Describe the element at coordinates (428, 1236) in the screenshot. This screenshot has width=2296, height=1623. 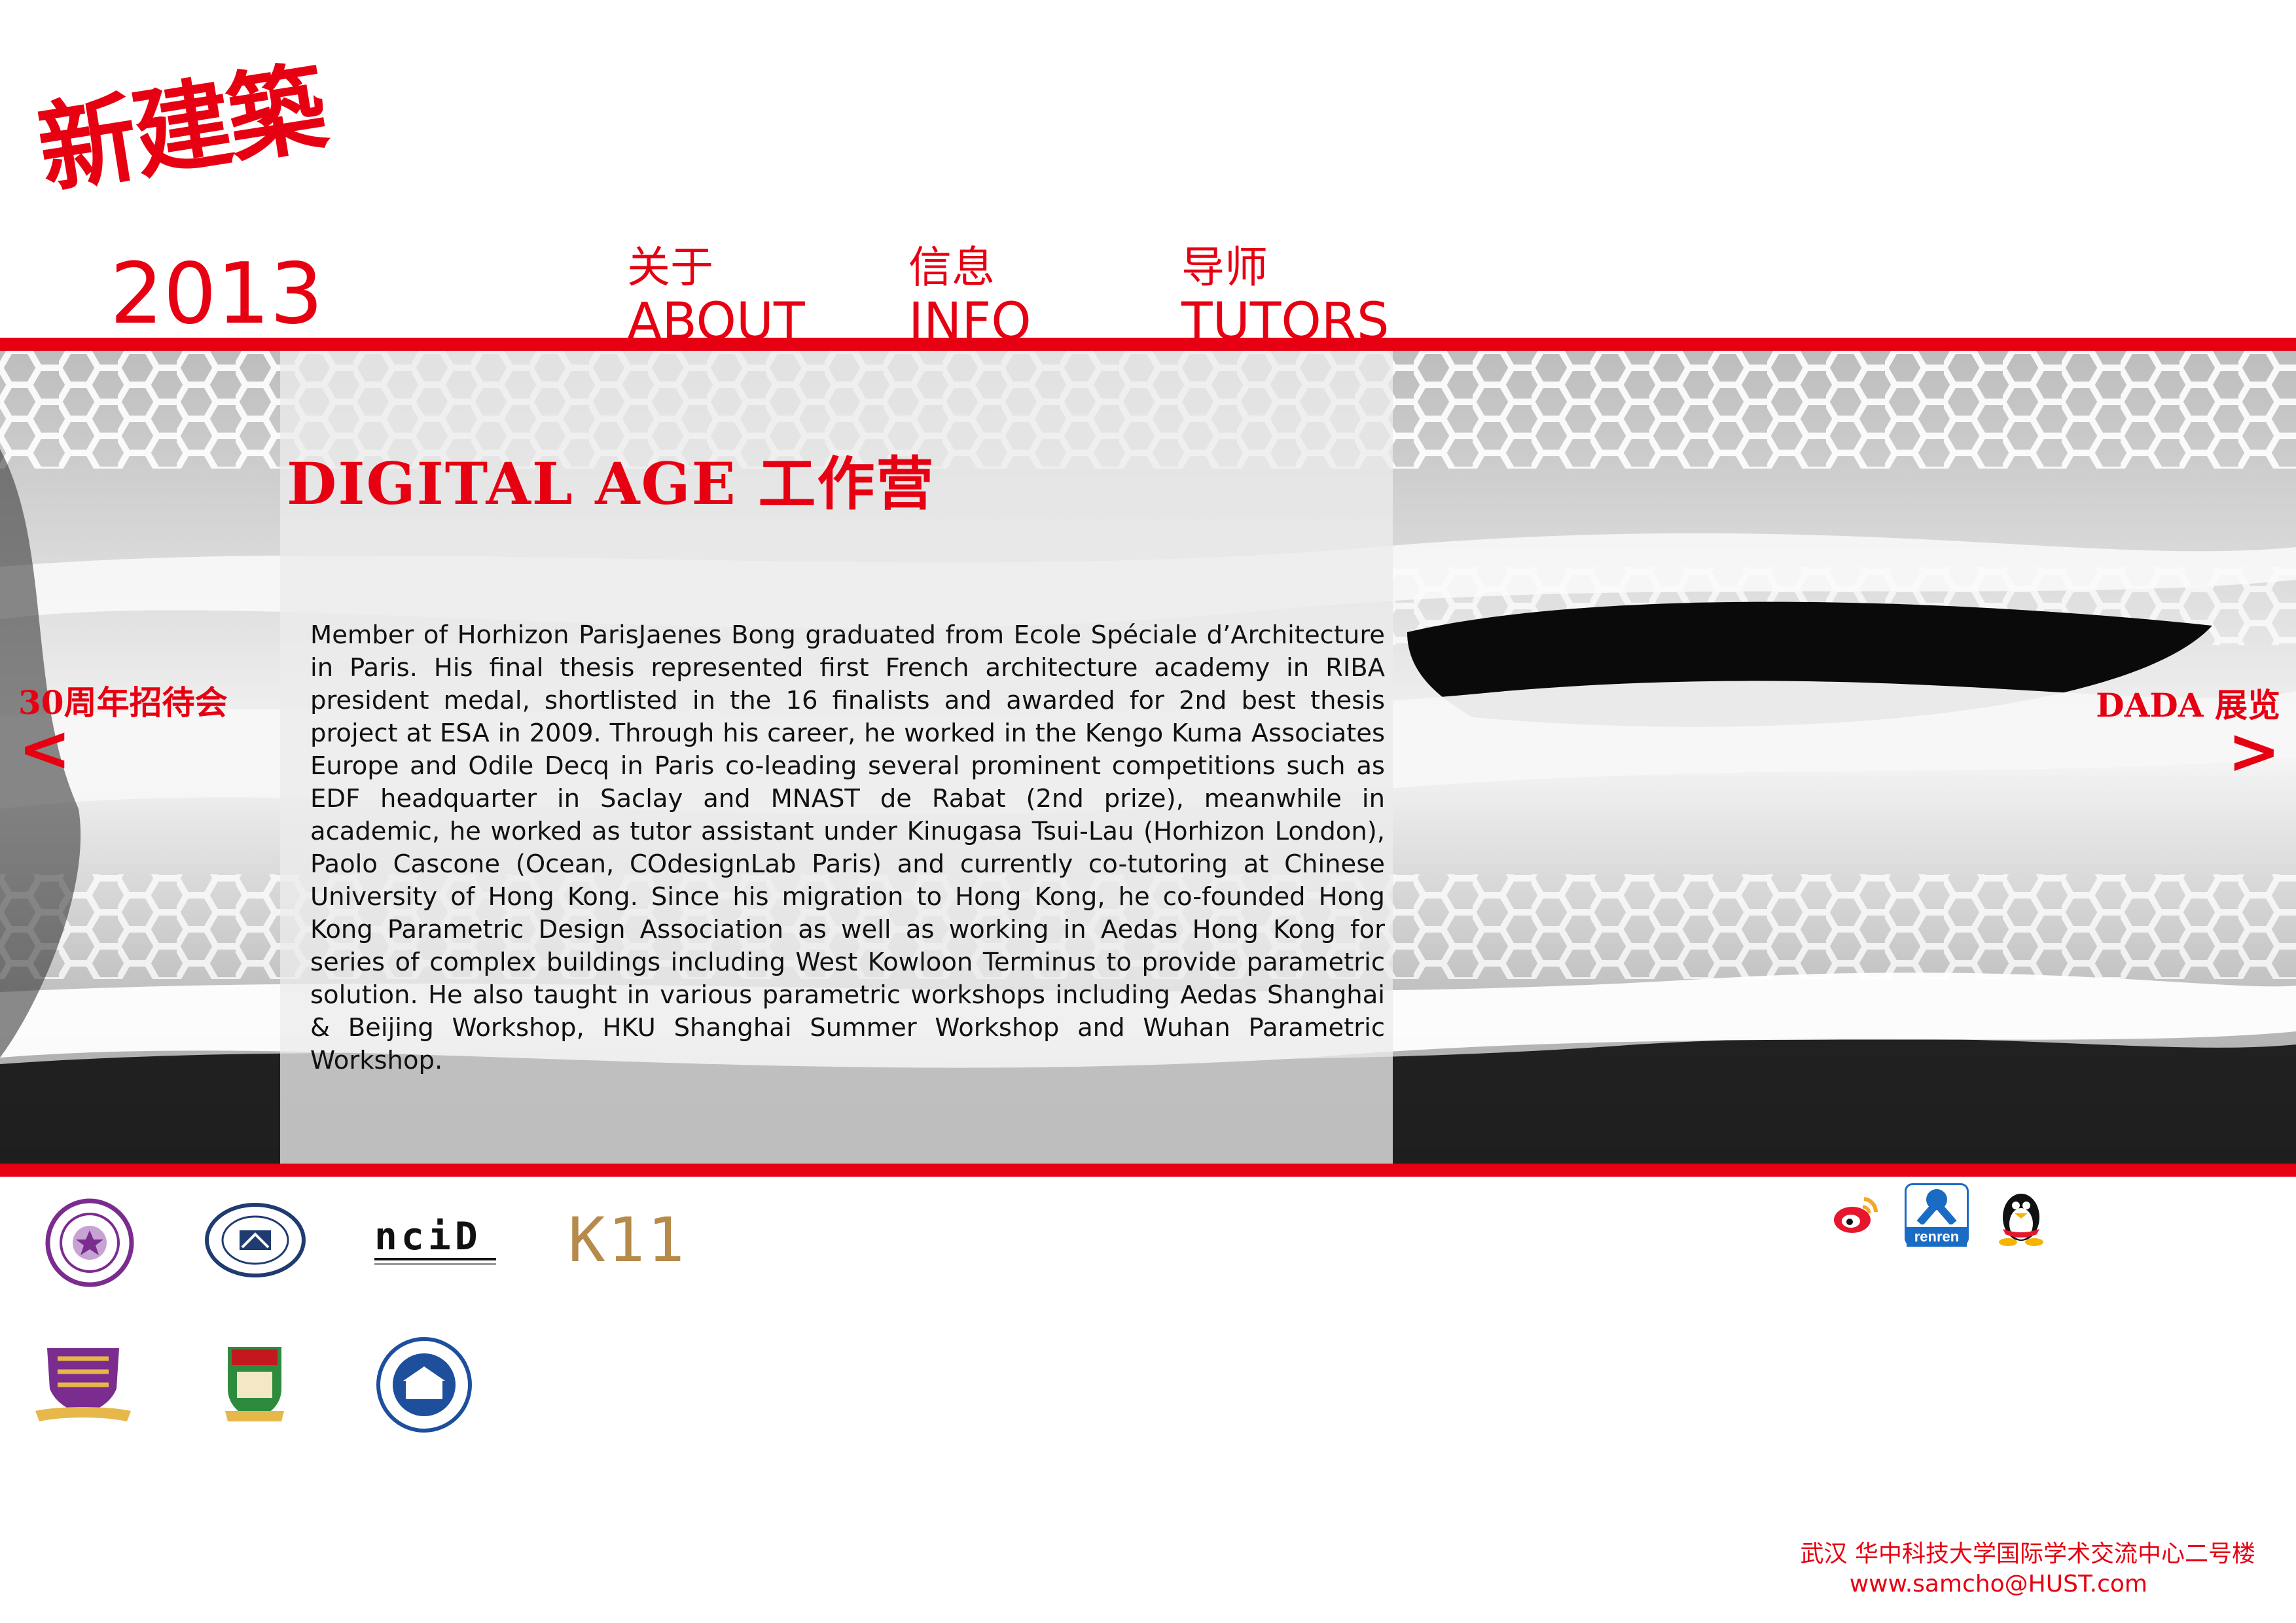
I see `ncid-logo-text: nciD` at that location.